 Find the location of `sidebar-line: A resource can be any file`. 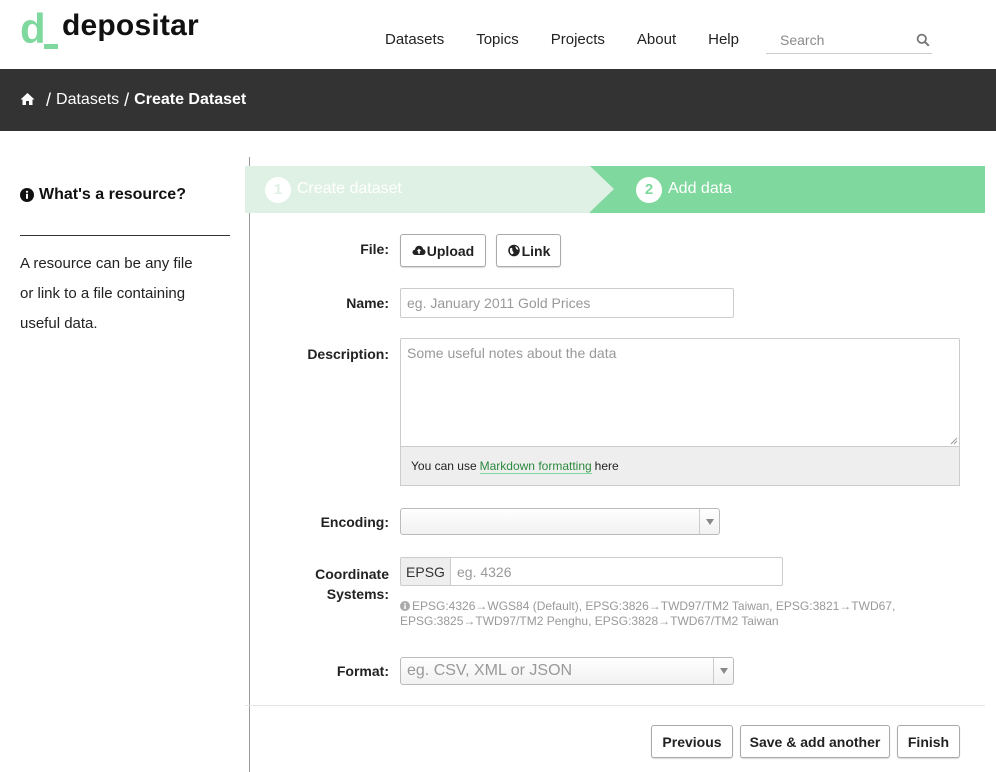

sidebar-line: A resource can be any file is located at coordinates (106, 263).